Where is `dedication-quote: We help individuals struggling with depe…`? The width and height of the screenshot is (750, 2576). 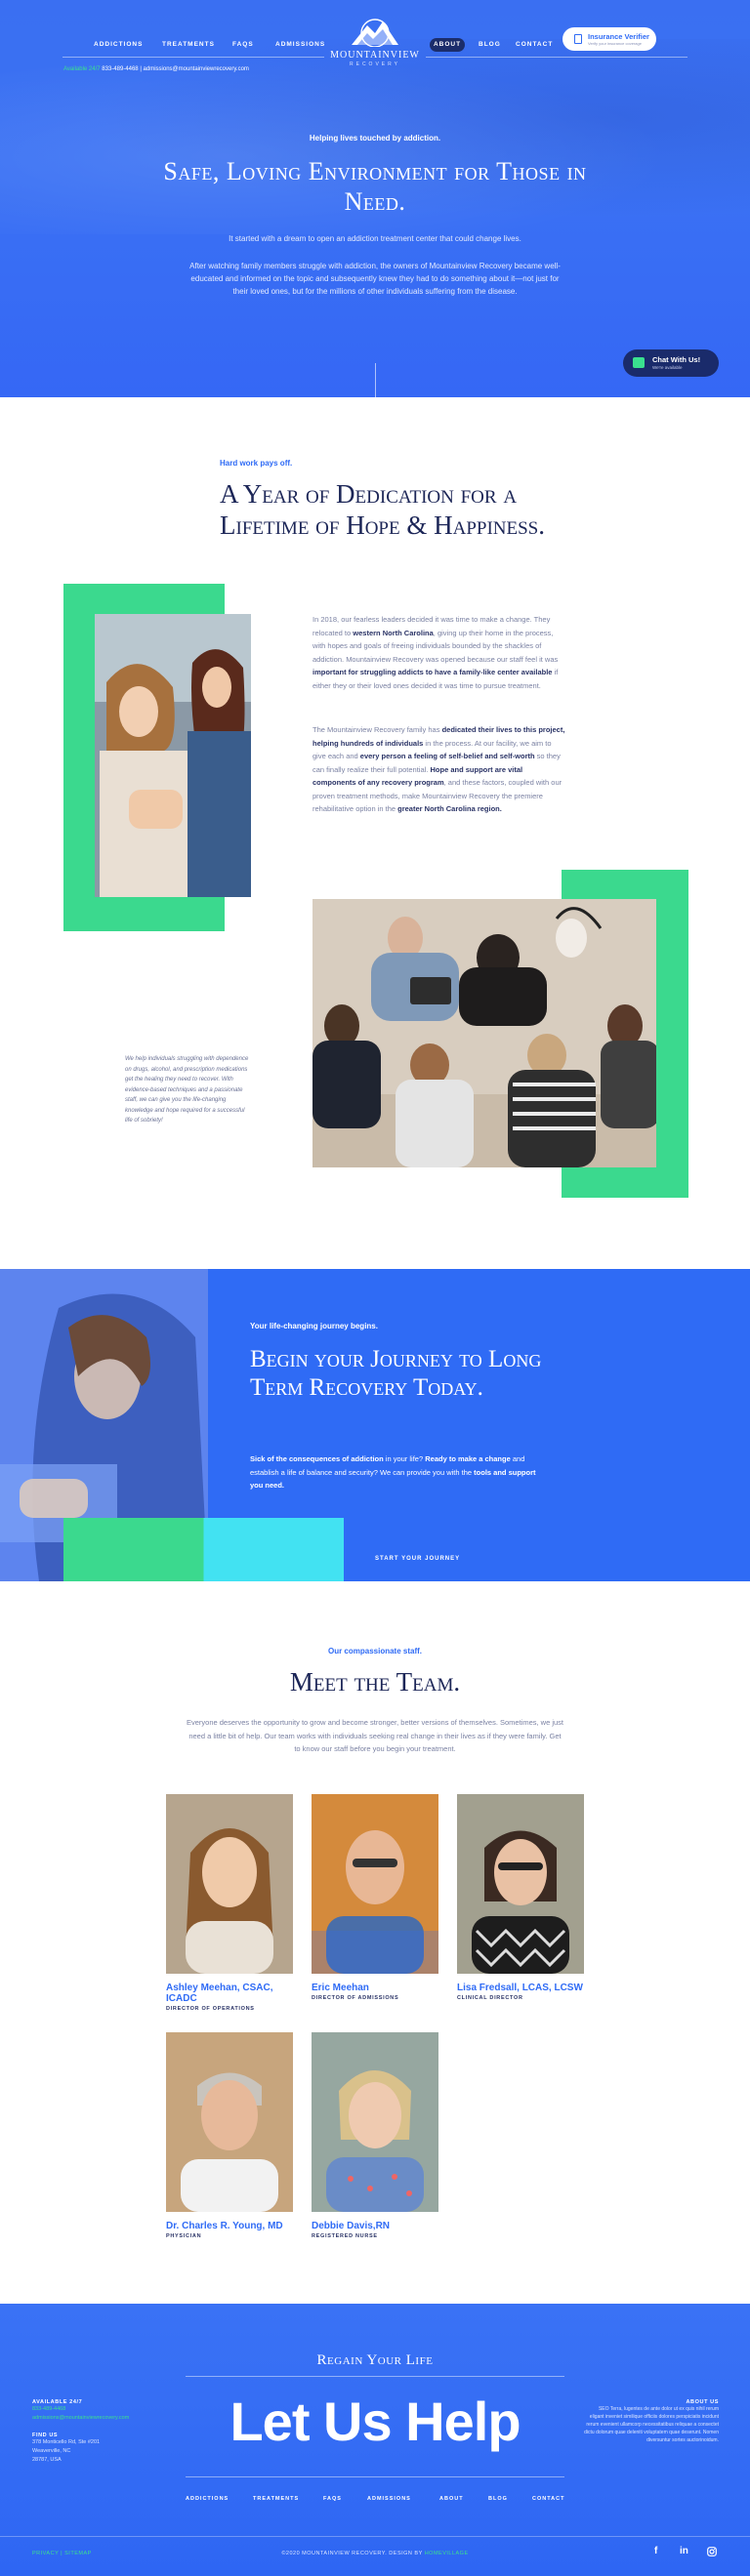 dedication-quote: We help individuals struggling with depe… is located at coordinates (187, 1090).